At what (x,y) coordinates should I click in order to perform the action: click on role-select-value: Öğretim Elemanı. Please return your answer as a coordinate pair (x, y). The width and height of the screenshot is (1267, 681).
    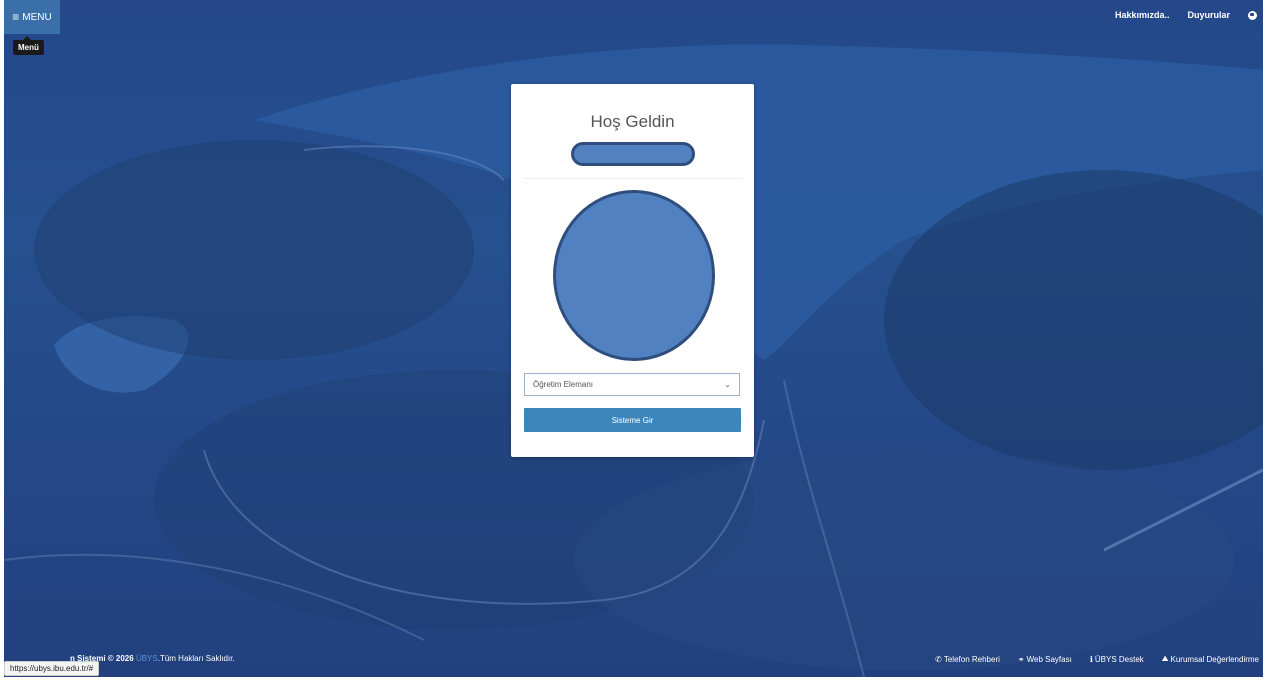
    Looking at the image, I should click on (563, 384).